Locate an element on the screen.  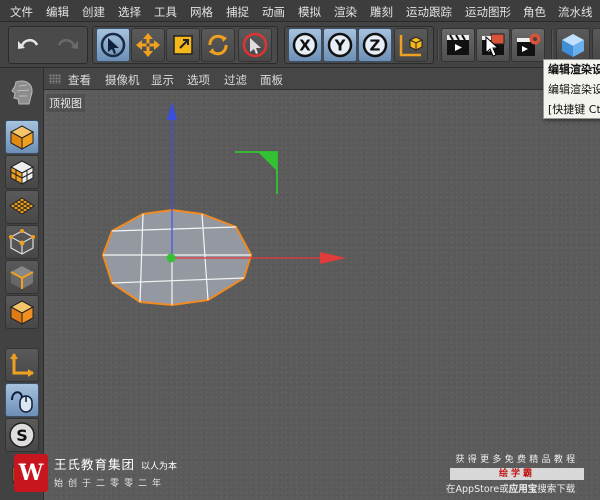
more-tools-button is located at coordinates (596, 45).